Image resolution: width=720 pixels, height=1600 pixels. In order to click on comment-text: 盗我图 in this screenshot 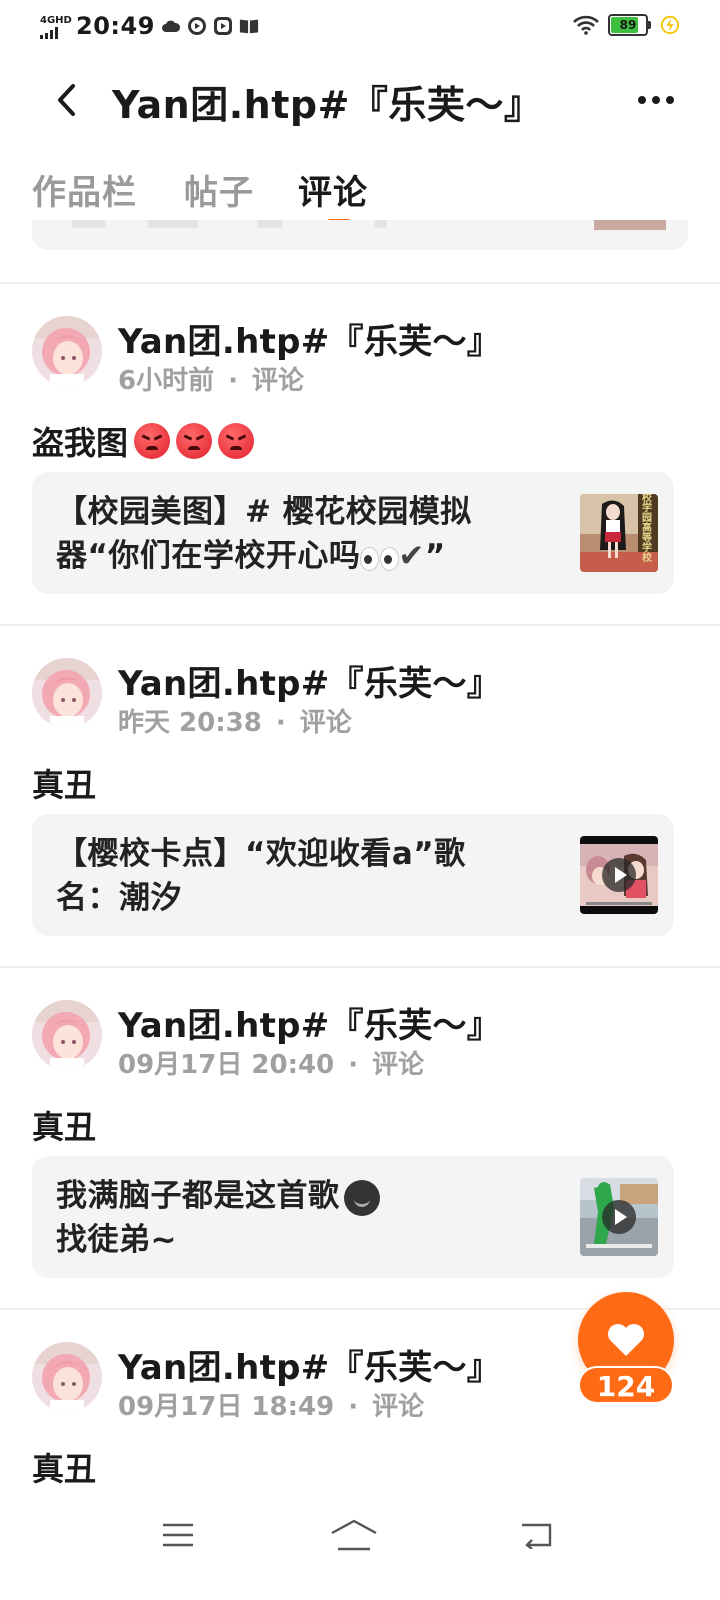, I will do `click(80, 443)`.